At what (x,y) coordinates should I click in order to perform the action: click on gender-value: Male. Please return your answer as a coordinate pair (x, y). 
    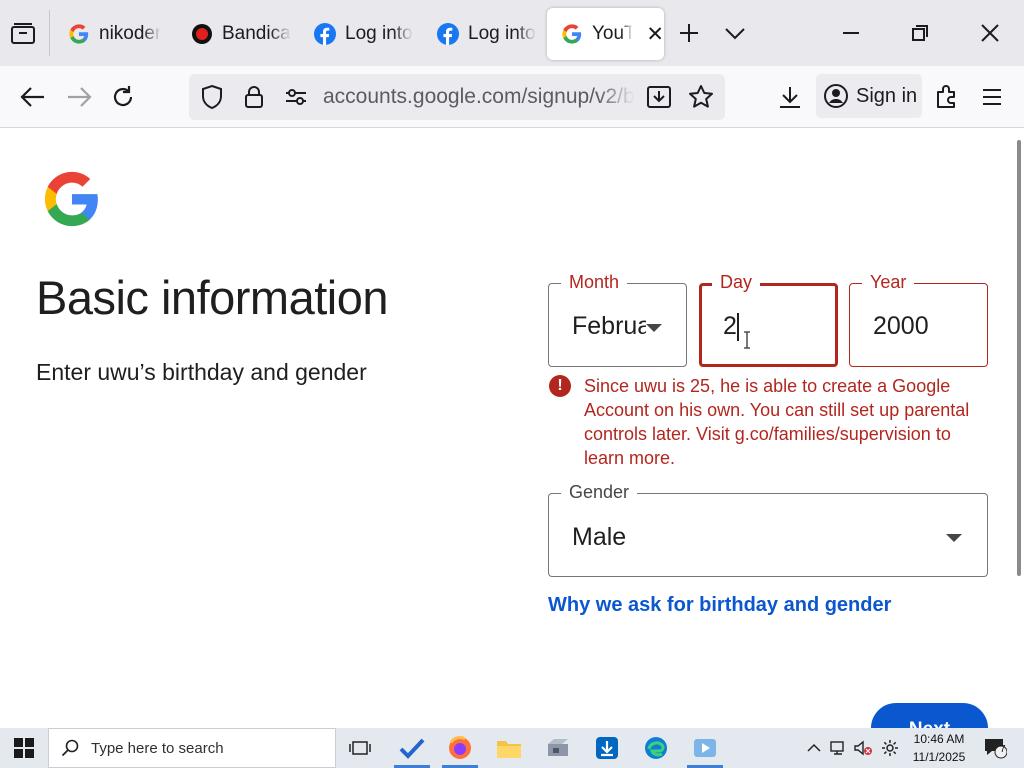
    Looking at the image, I should click on (599, 537).